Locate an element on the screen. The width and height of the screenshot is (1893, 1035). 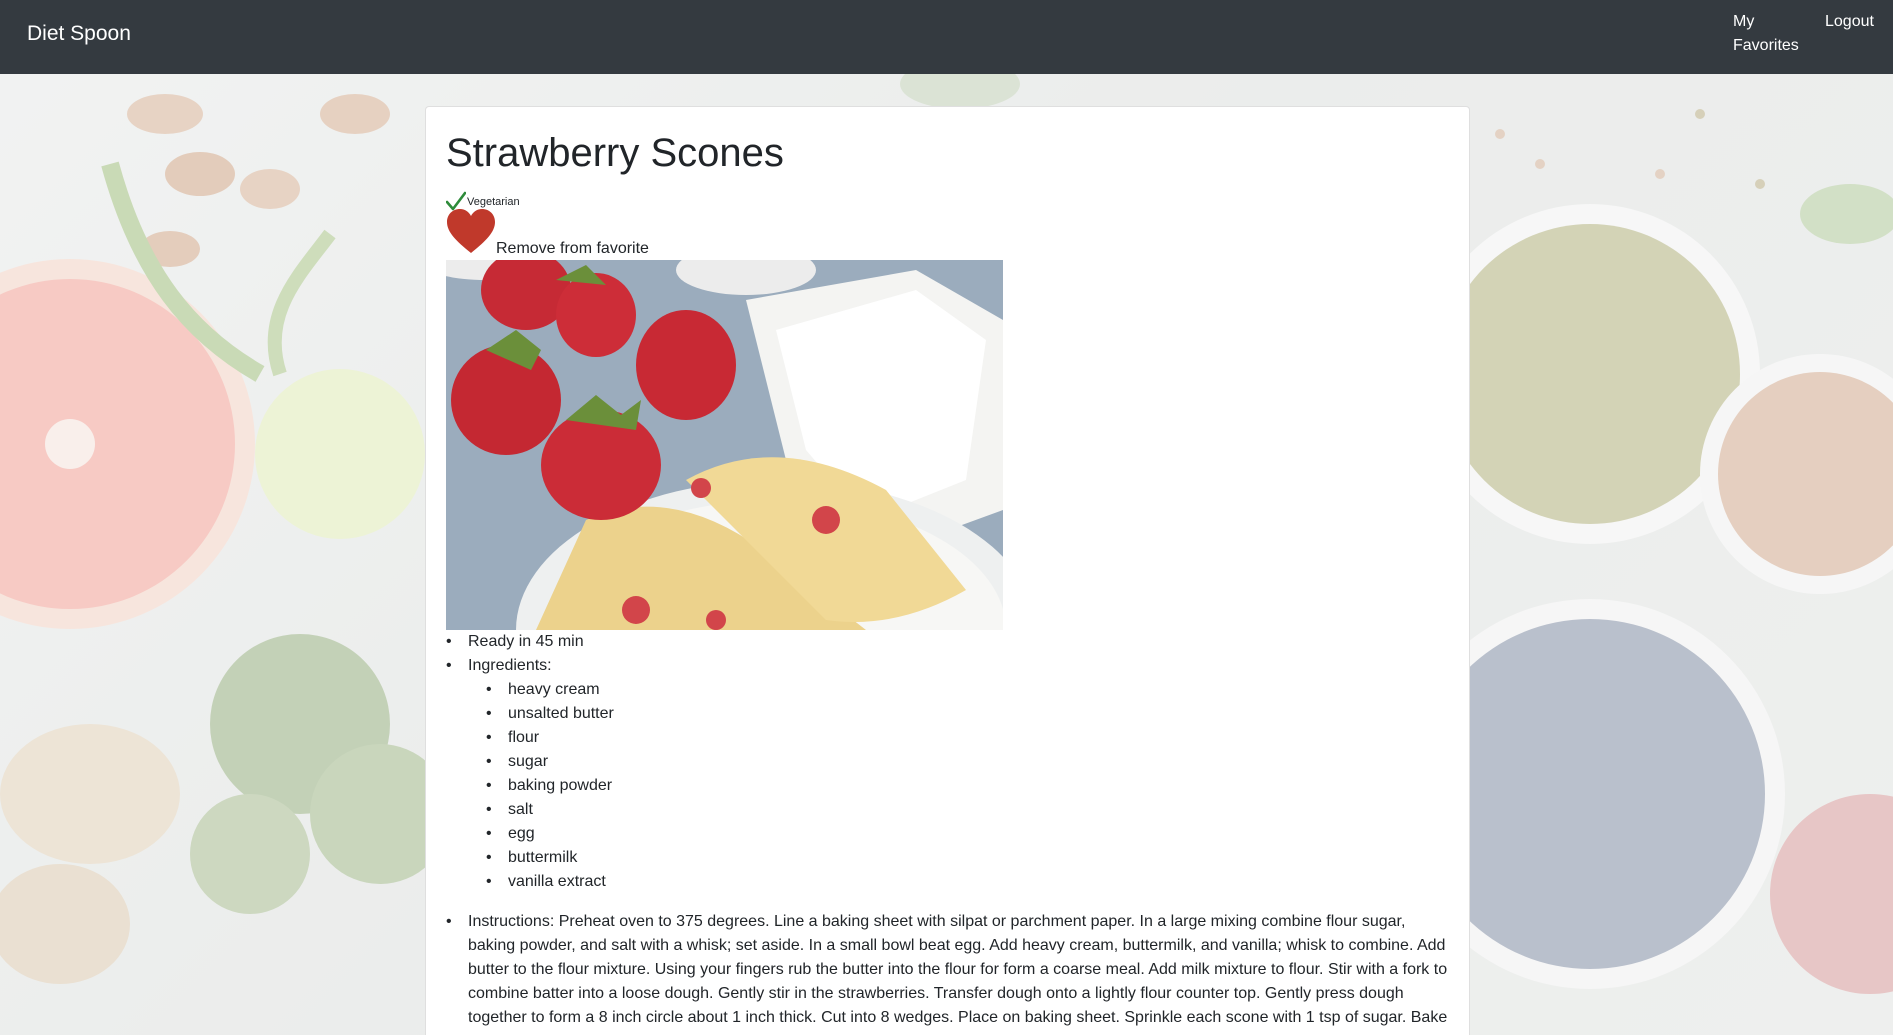
ingredient-item: baking powder is located at coordinates (967, 786).